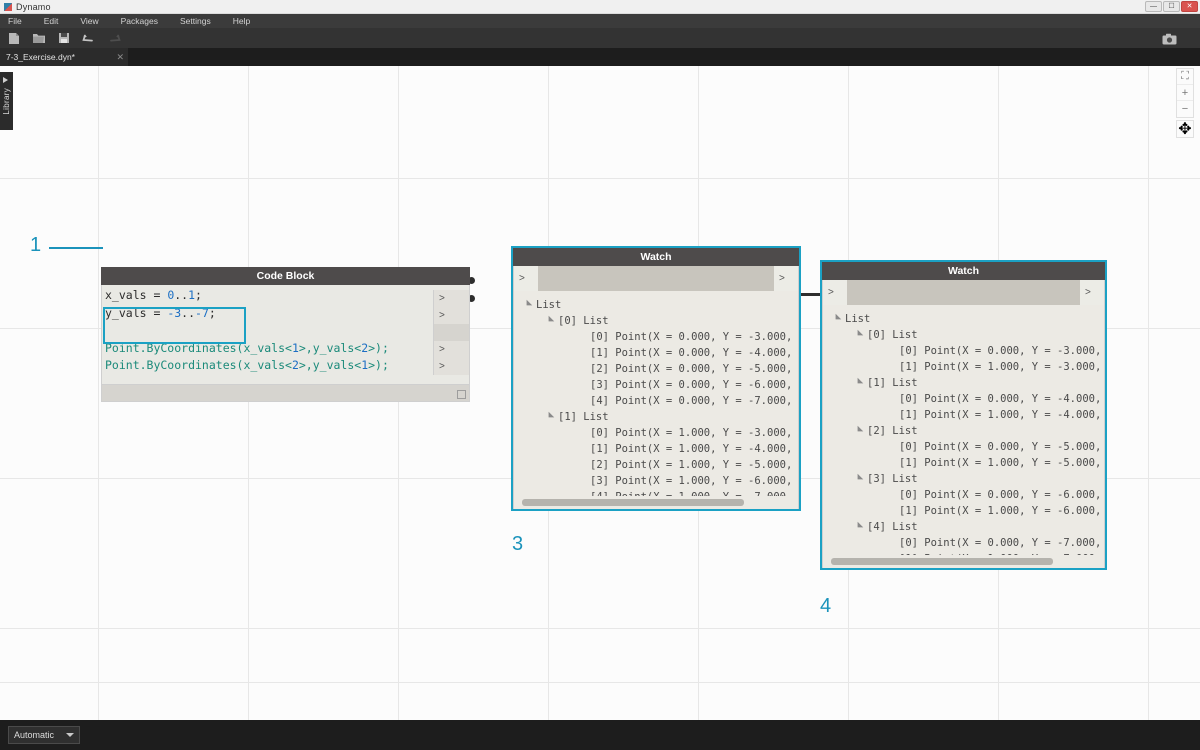  What do you see at coordinates (461, 394) in the screenshot?
I see `resize-handle-icon` at bounding box center [461, 394].